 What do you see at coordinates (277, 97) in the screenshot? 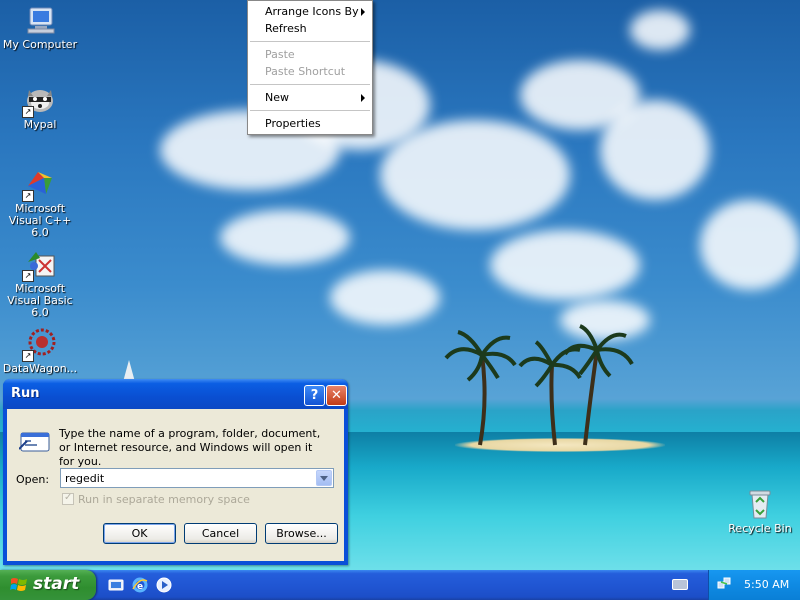
I see `menu-item-label: New` at bounding box center [277, 97].